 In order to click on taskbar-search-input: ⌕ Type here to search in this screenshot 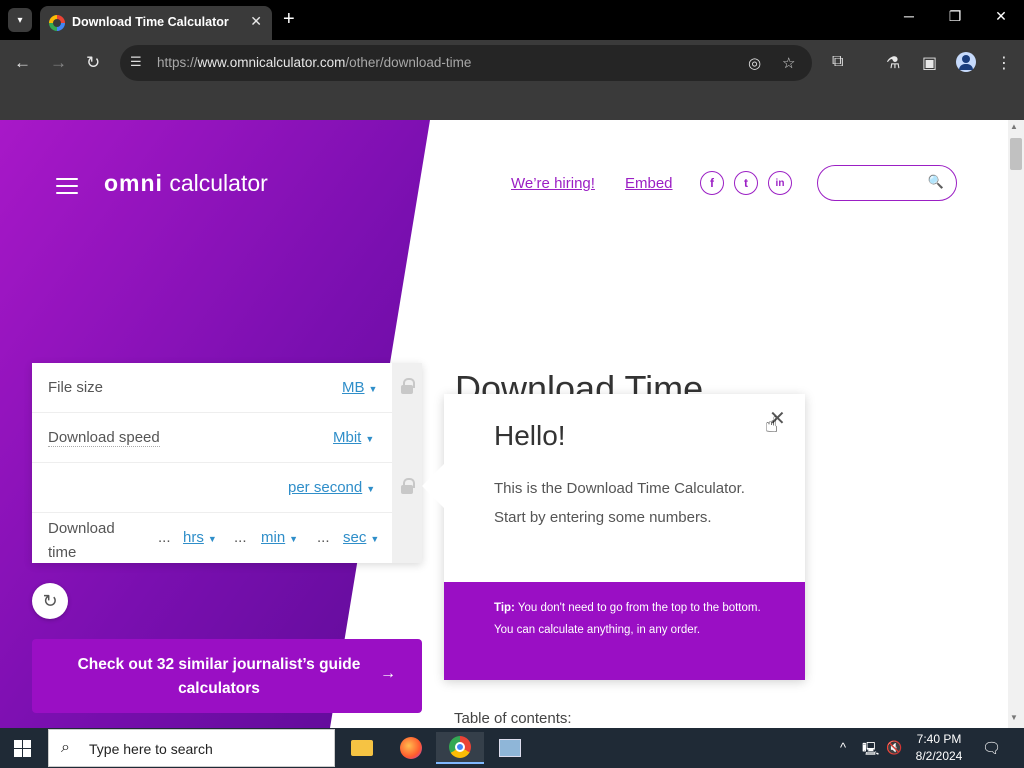, I will do `click(191, 748)`.